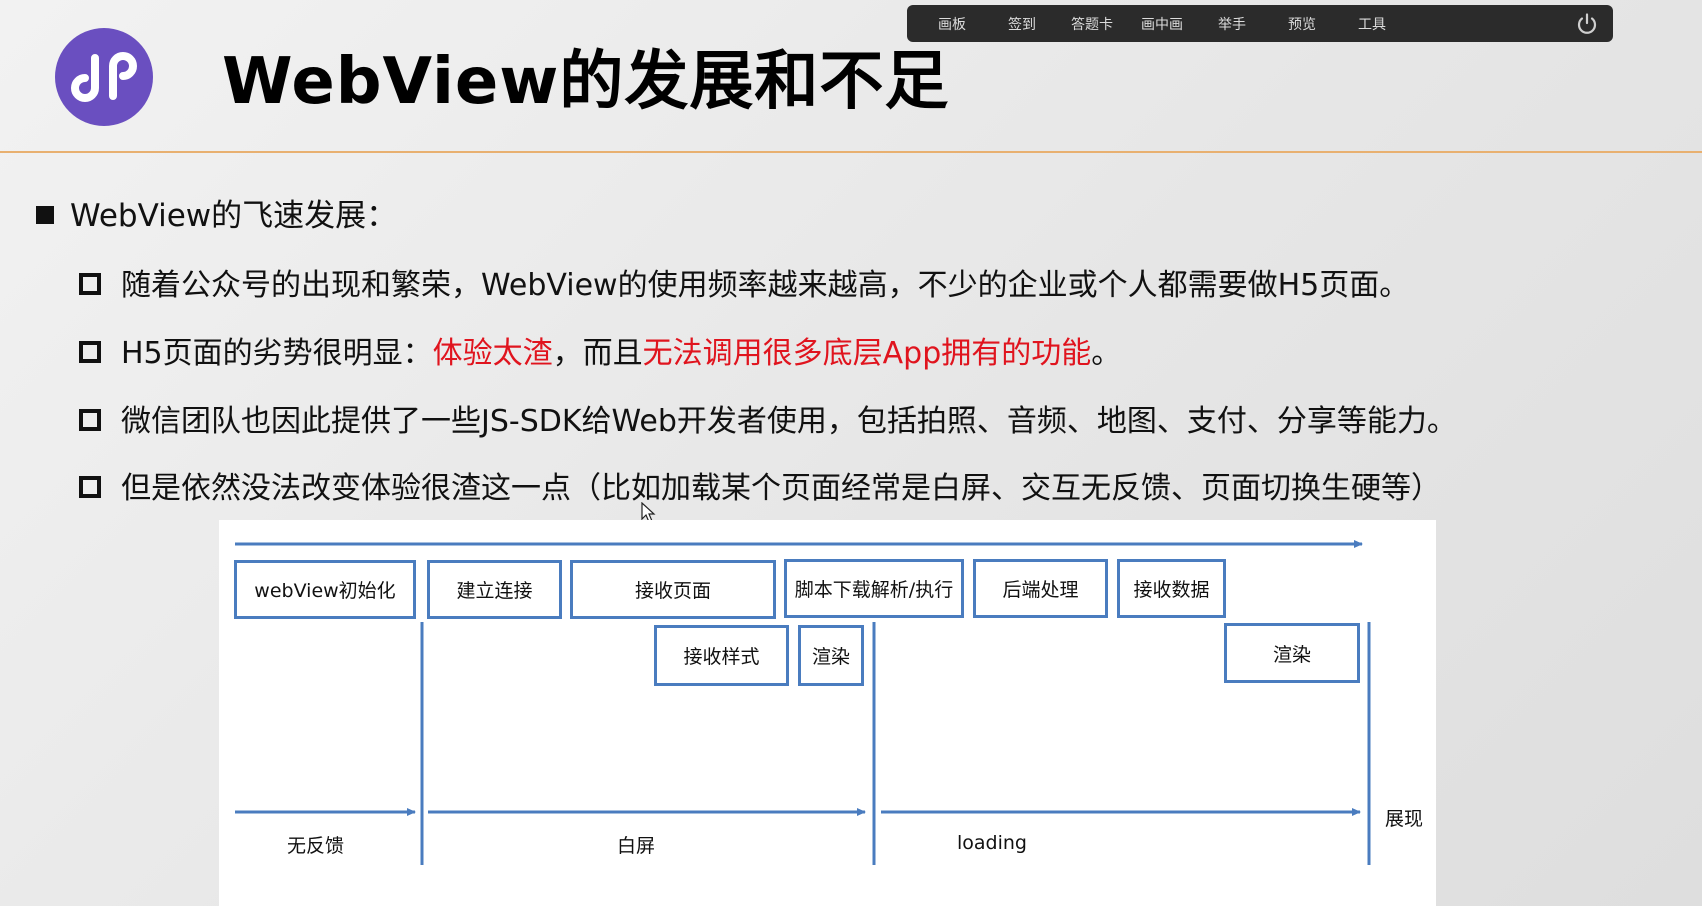 Image resolution: width=1702 pixels, height=906 pixels. What do you see at coordinates (1292, 653) in the screenshot?
I see `step-render-2: 渲染` at bounding box center [1292, 653].